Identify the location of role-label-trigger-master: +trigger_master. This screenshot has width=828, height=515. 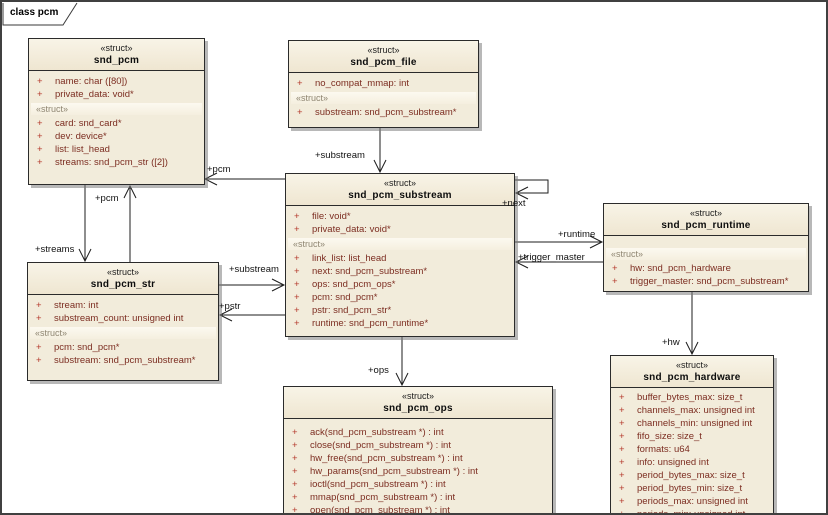
(551, 257).